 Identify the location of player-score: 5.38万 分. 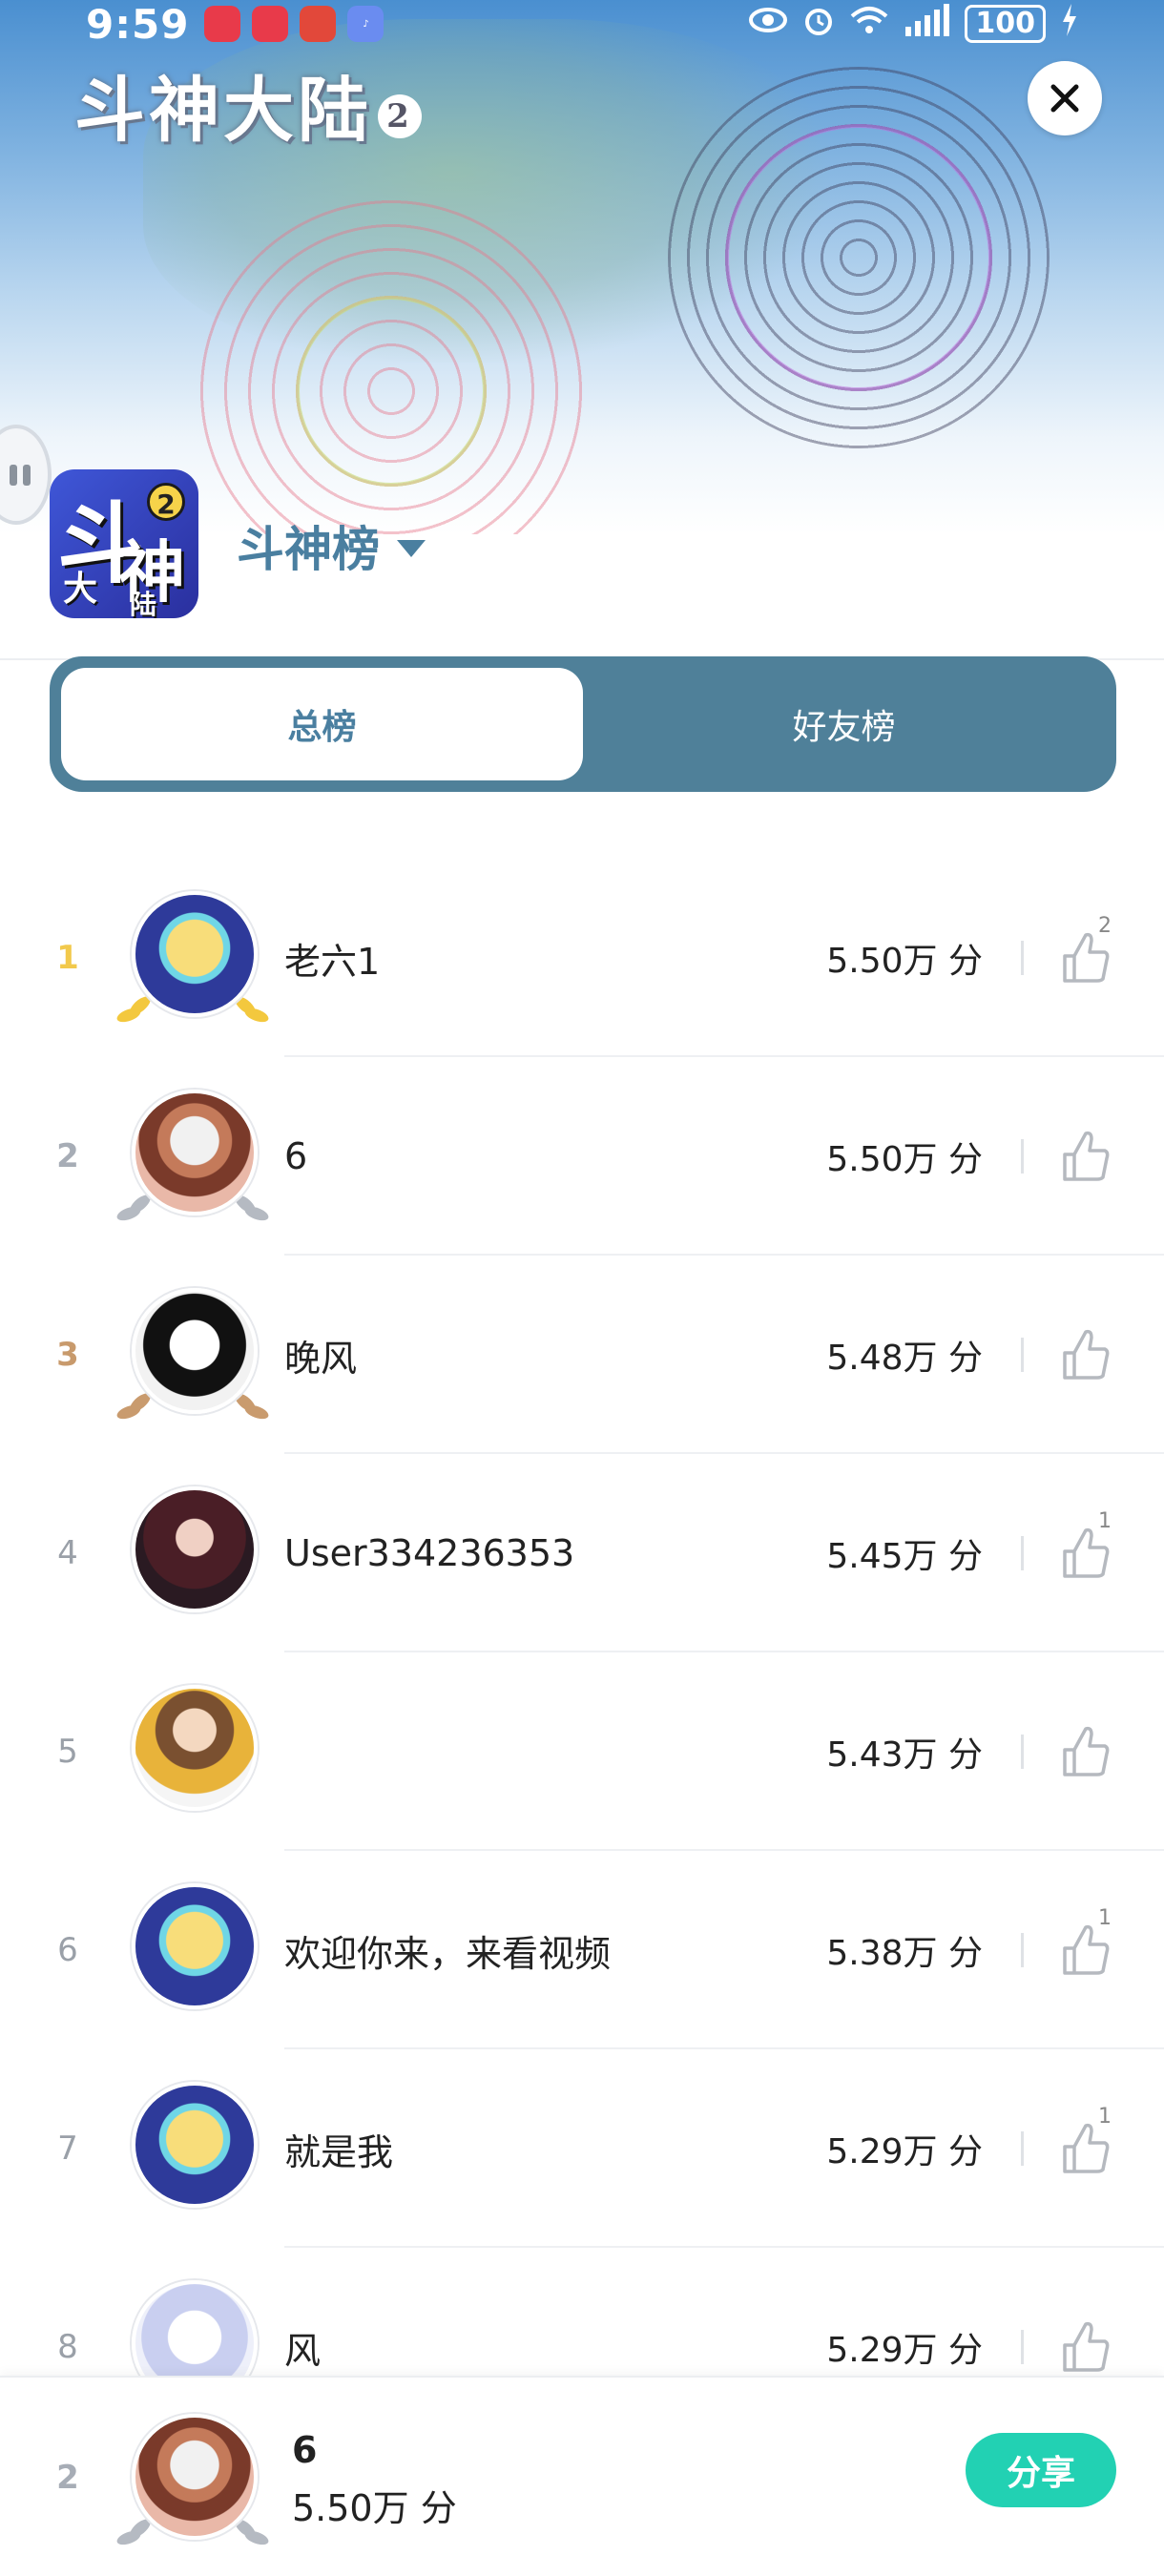
(905, 1953).